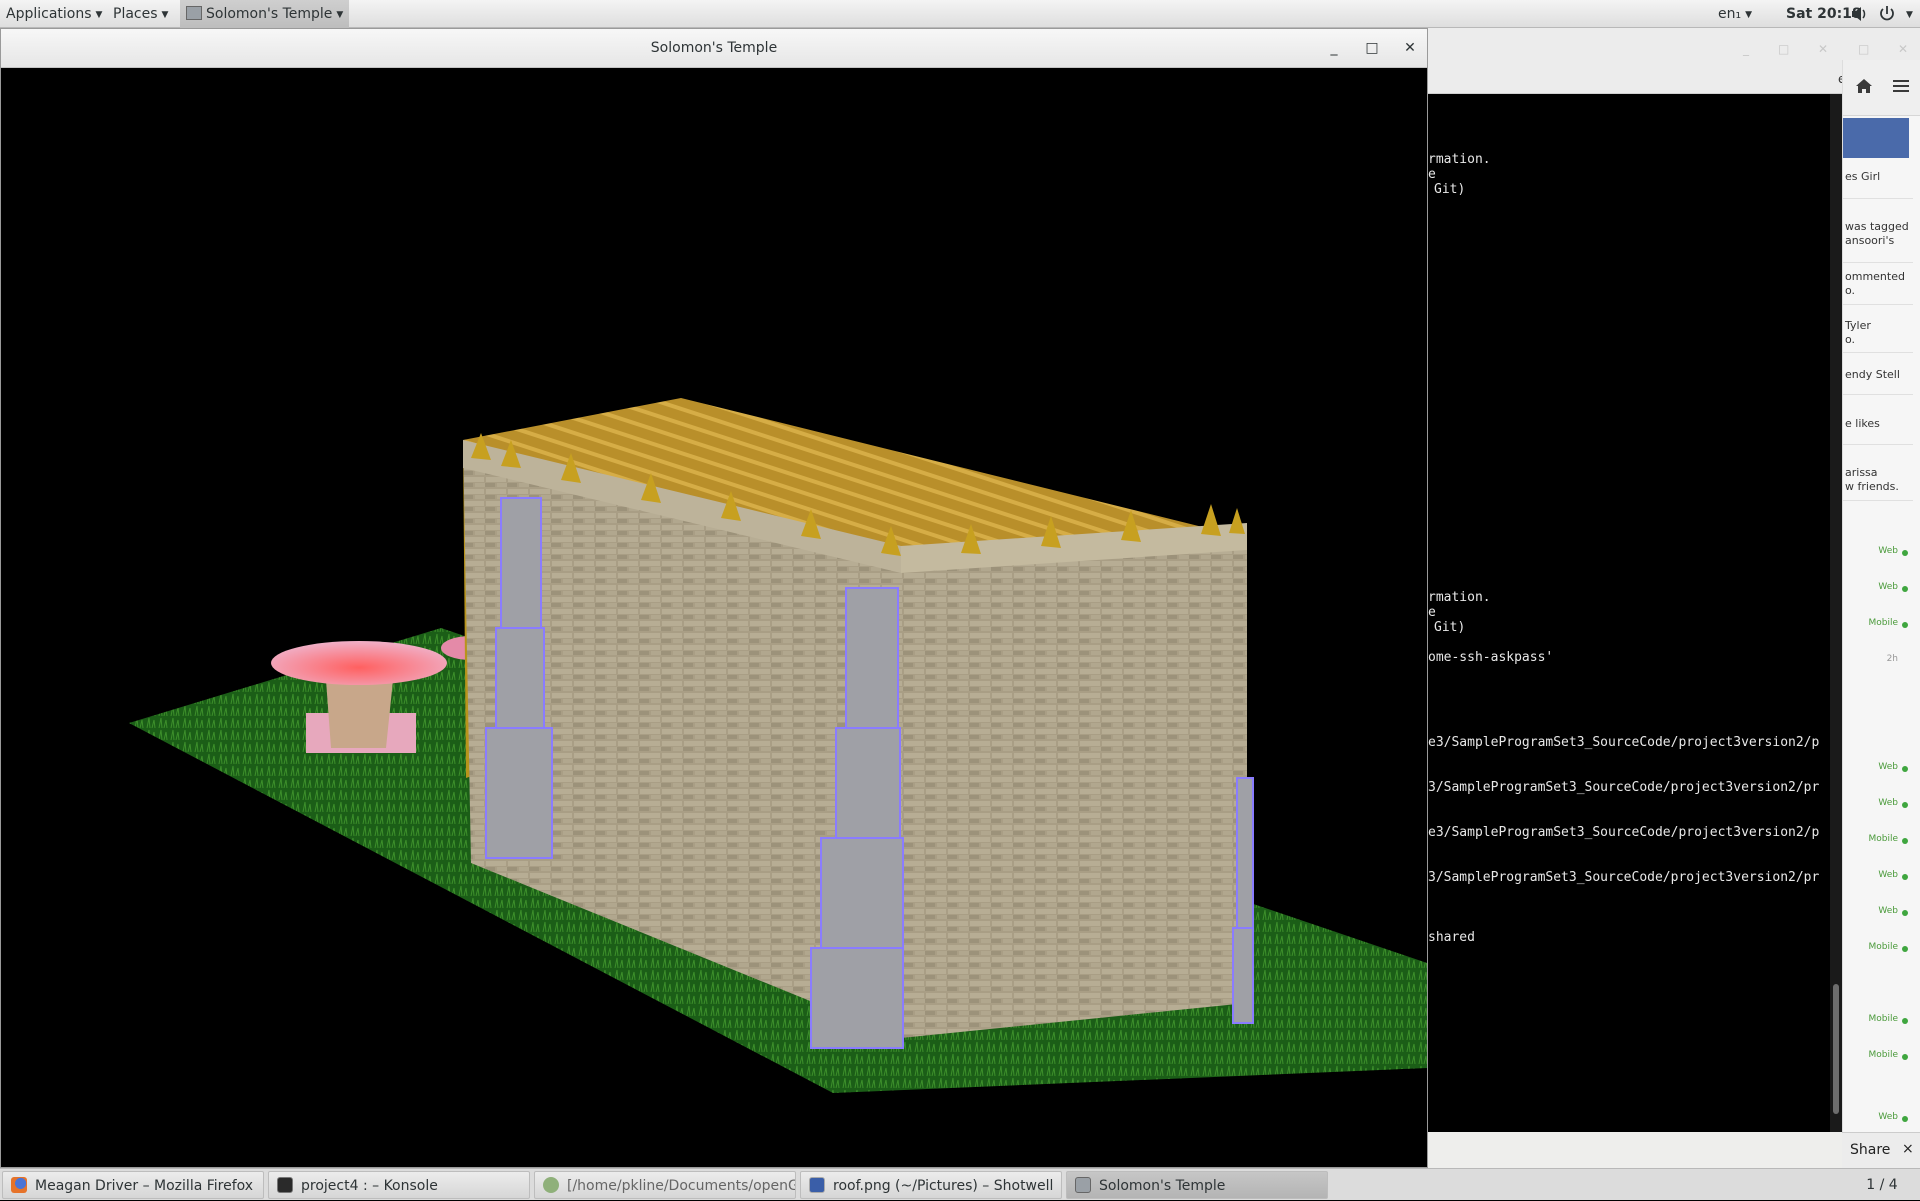 The image size is (1920, 1201). What do you see at coordinates (817, 1185) in the screenshot?
I see `image-icon` at bounding box center [817, 1185].